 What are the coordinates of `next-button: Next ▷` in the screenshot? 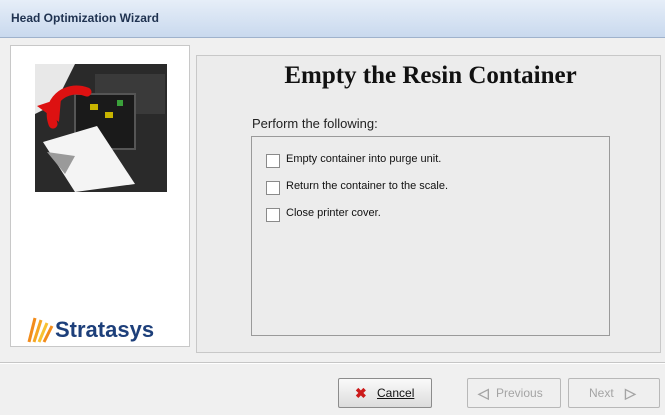 It's located at (614, 393).